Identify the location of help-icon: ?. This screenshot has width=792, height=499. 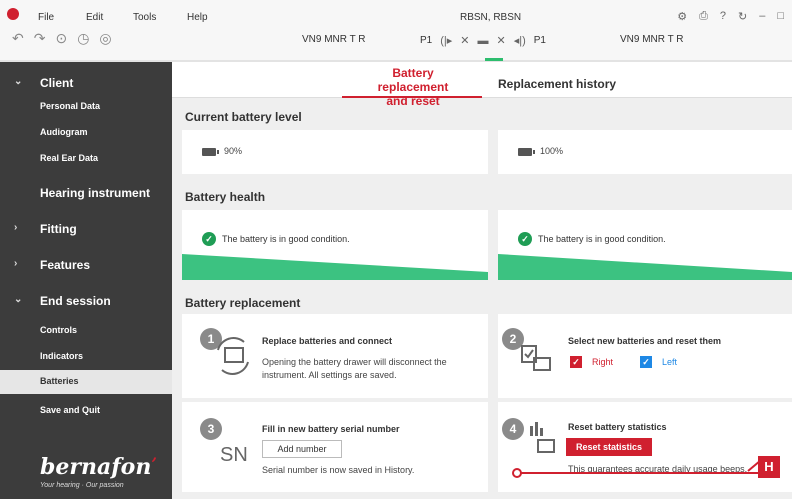
(723, 16).